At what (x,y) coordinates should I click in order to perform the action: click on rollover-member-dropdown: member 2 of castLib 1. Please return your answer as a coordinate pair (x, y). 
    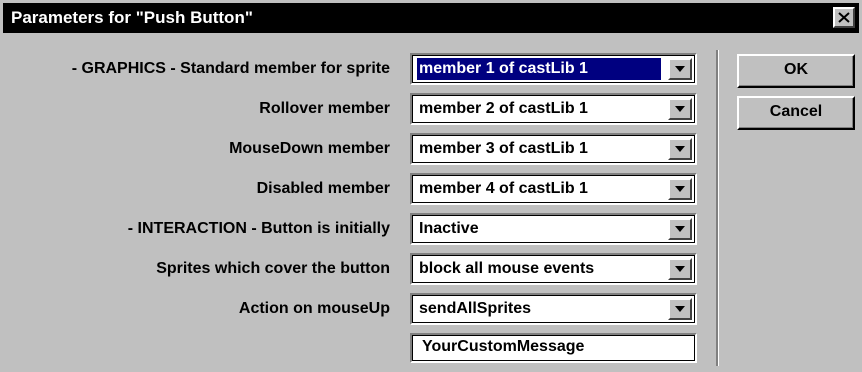
    Looking at the image, I should click on (553, 109).